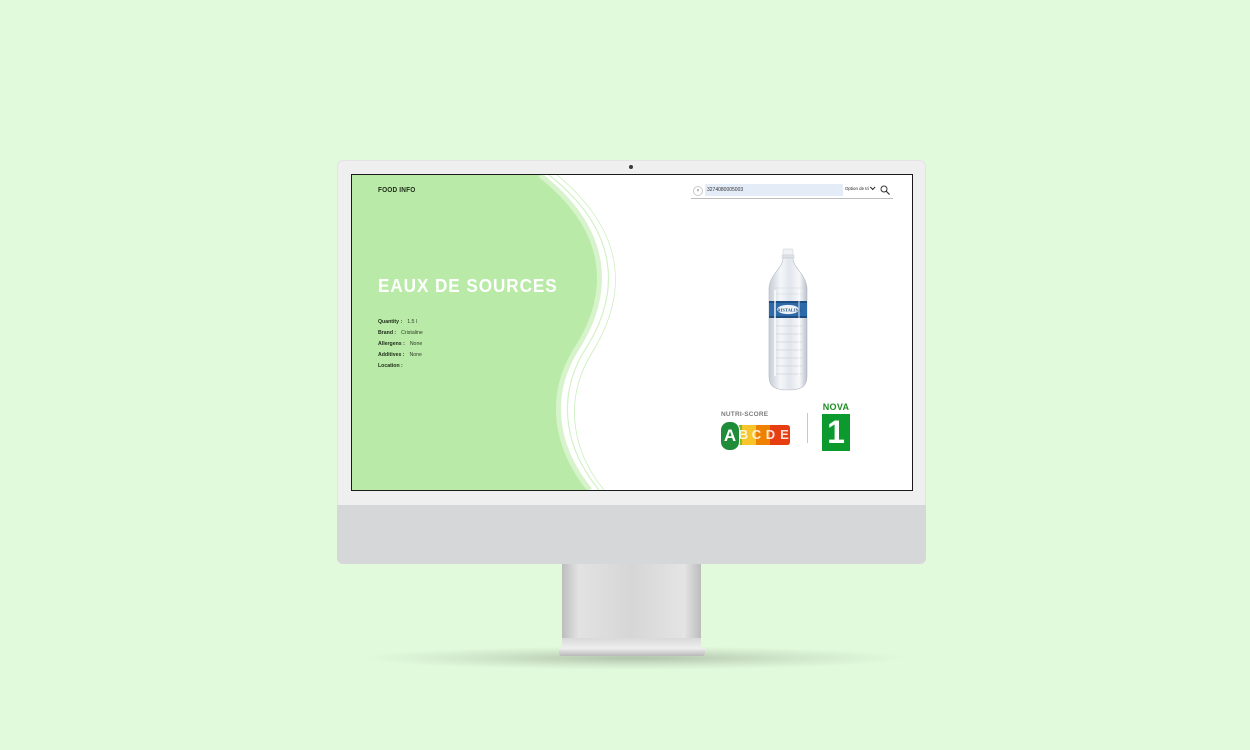 This screenshot has height=750, width=1250. I want to click on info-row-location: Location :, so click(400, 368).